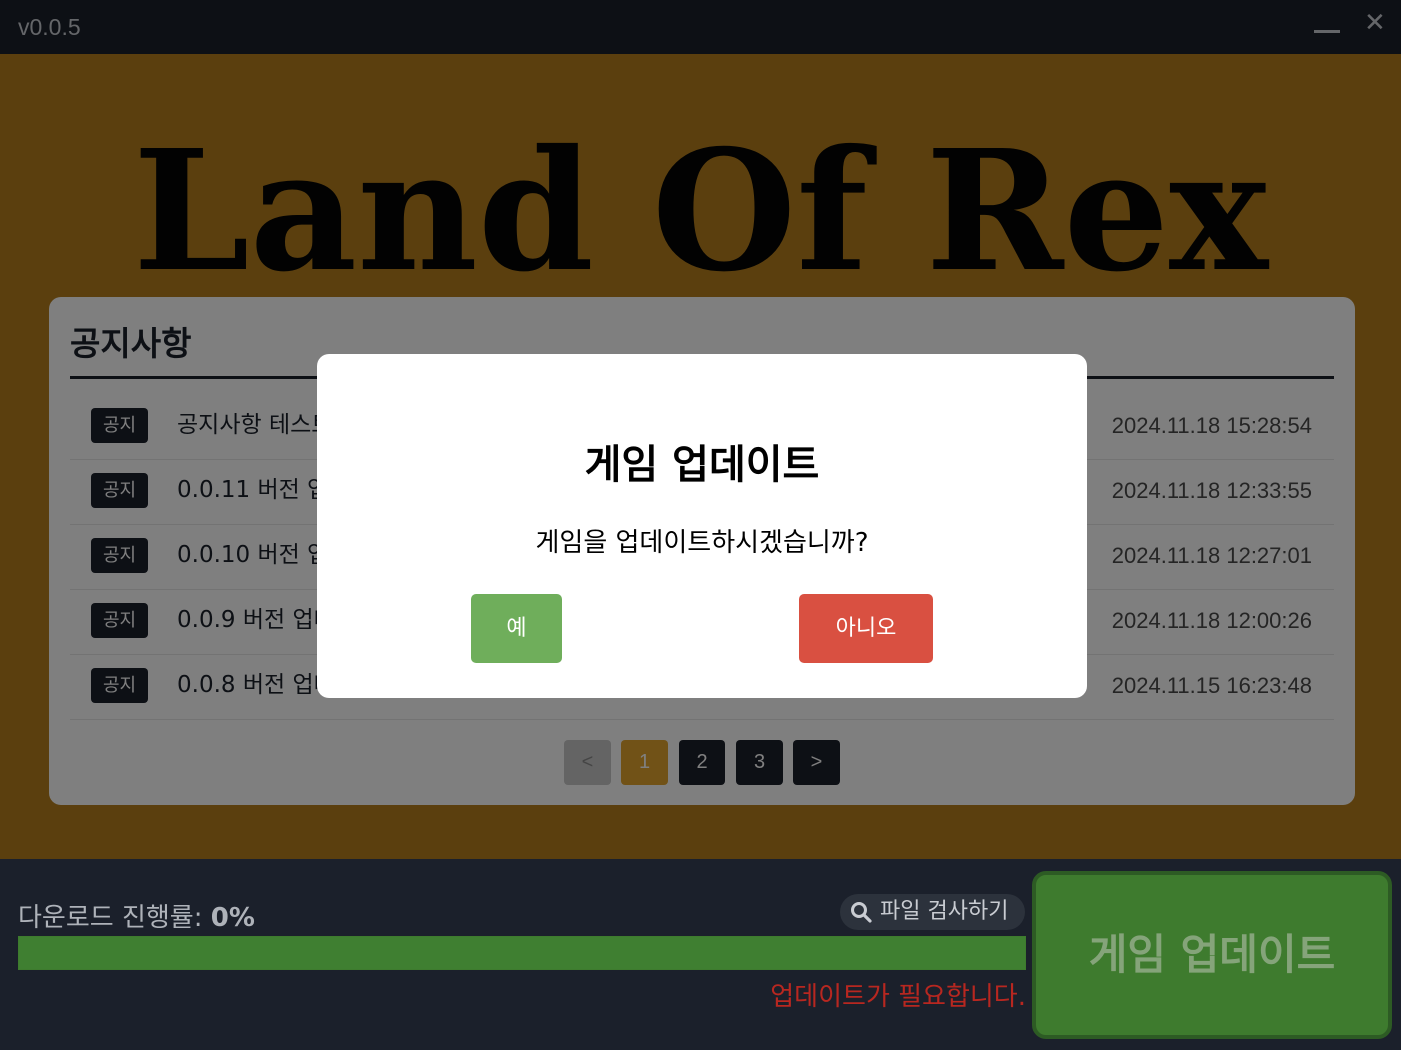  What do you see at coordinates (702, 543) in the screenshot?
I see `dialog-message: 게임을 업데이트하시겠습니까?` at bounding box center [702, 543].